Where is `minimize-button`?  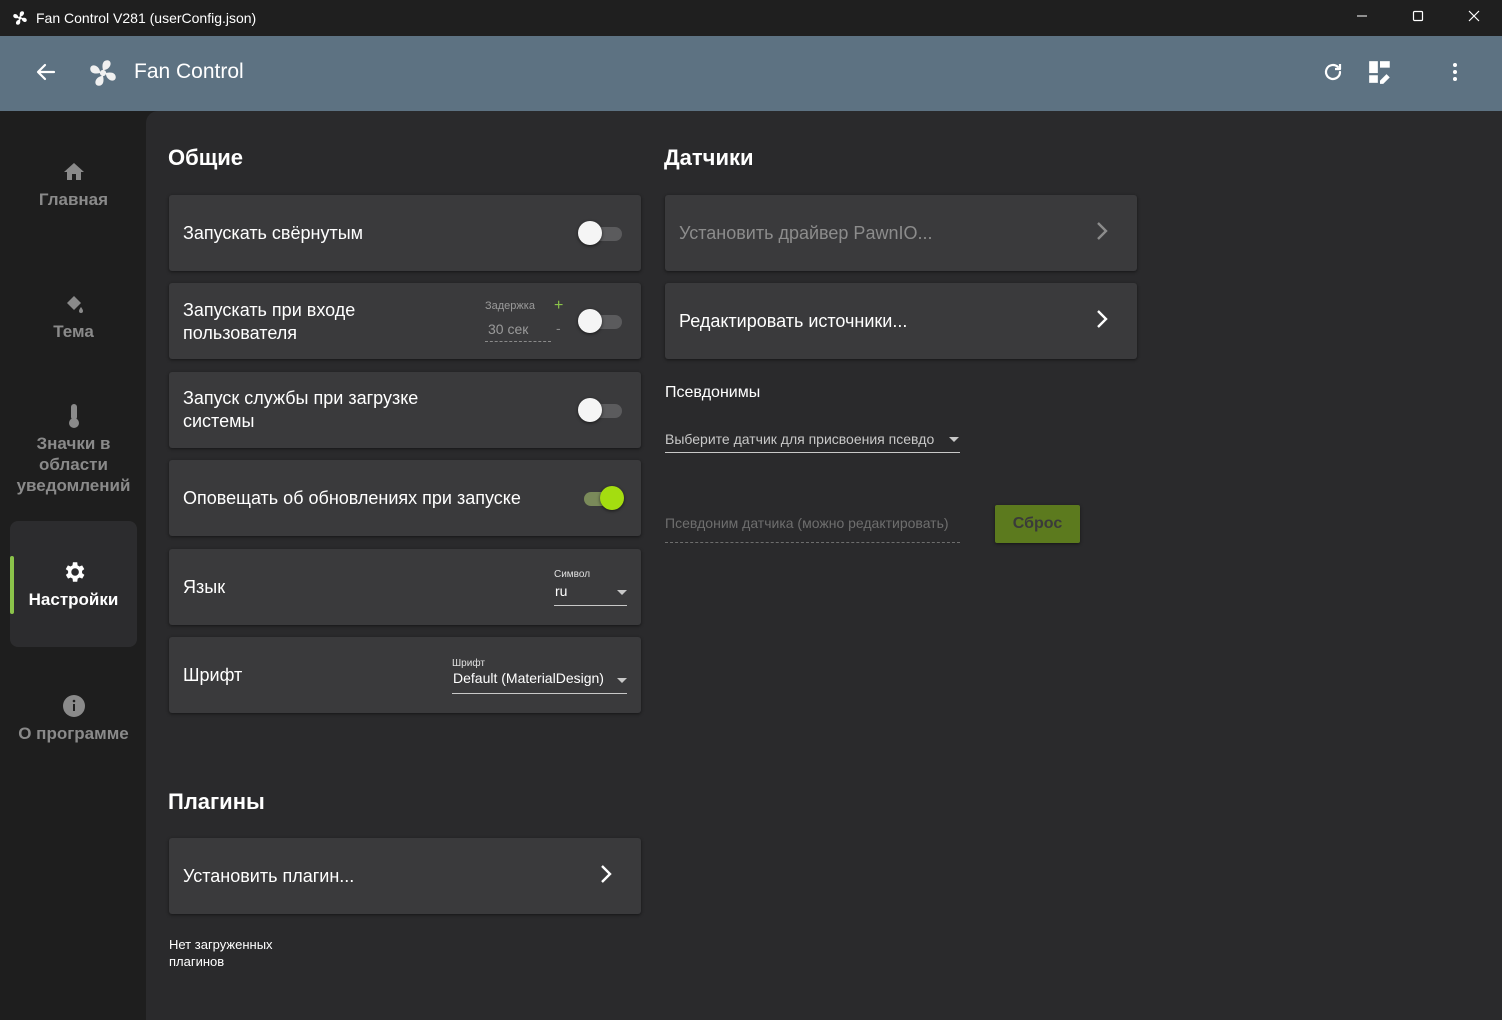 minimize-button is located at coordinates (1362, 18).